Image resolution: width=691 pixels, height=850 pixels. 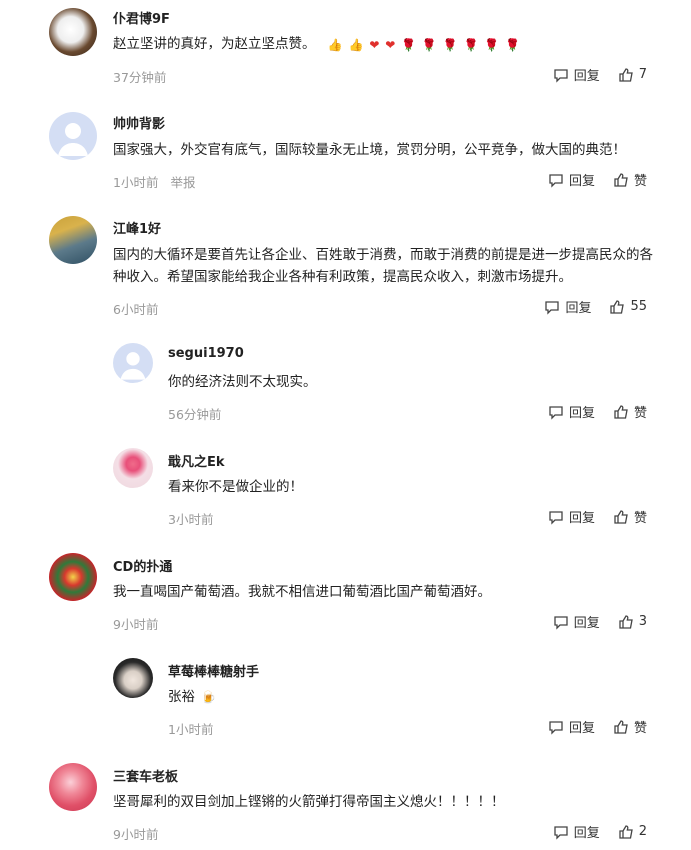 What do you see at coordinates (141, 17) in the screenshot?
I see `comment-author: 仆君博9F` at bounding box center [141, 17].